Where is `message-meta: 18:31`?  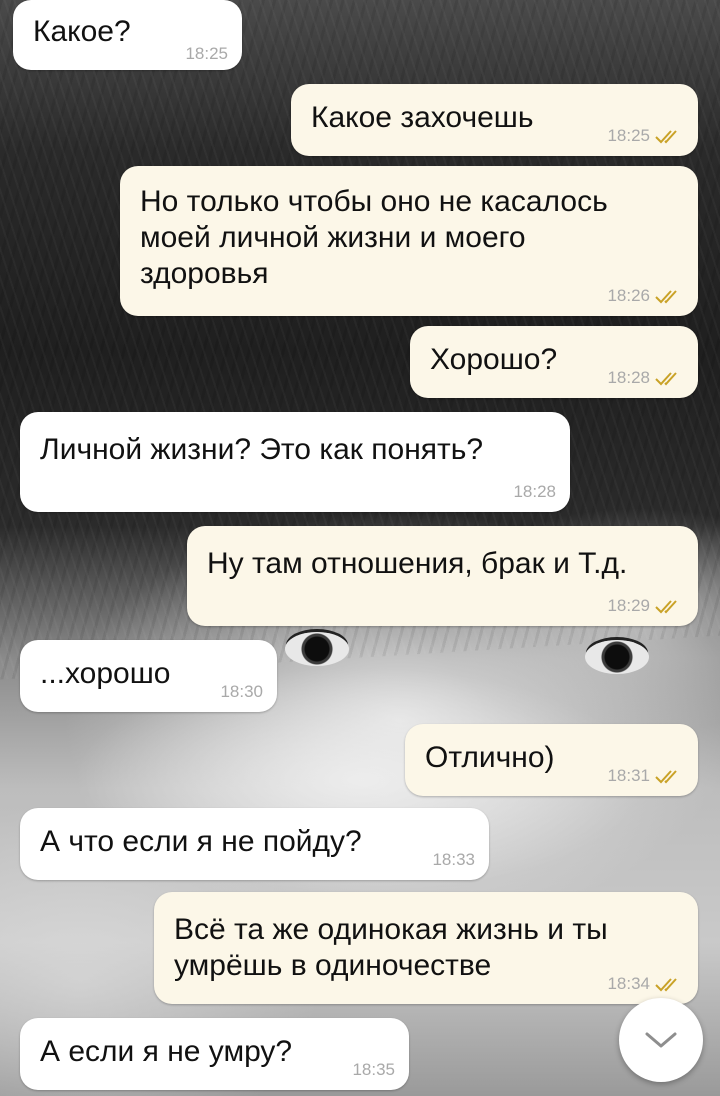 message-meta: 18:31 is located at coordinates (645, 776).